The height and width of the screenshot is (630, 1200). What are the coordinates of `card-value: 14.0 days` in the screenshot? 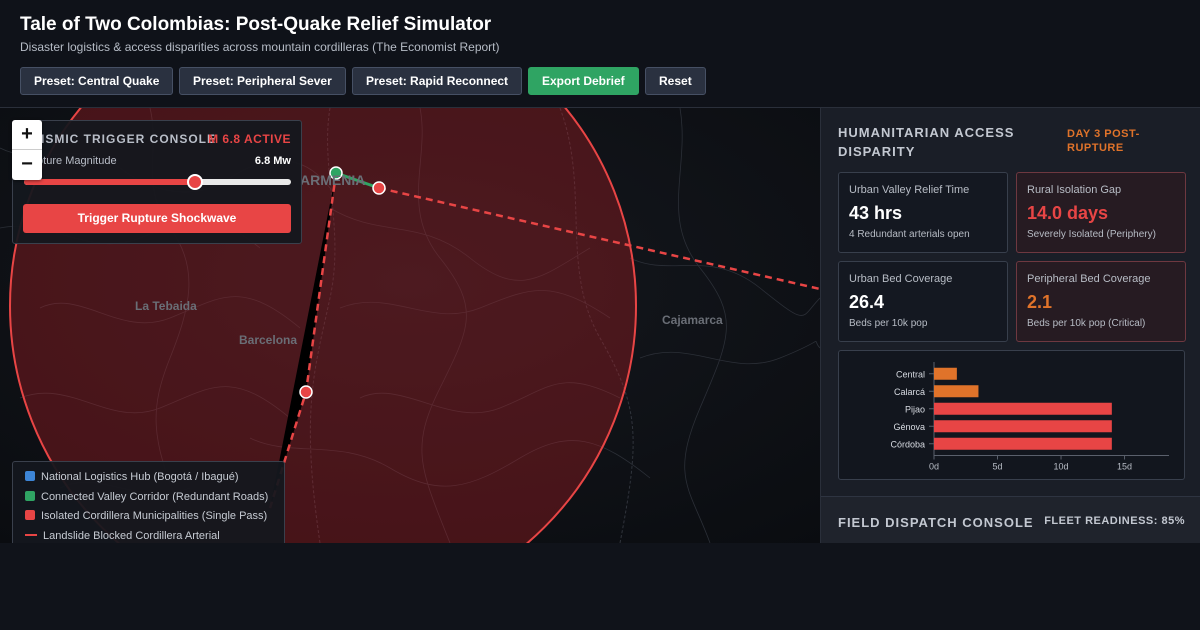 It's located at (1068, 213).